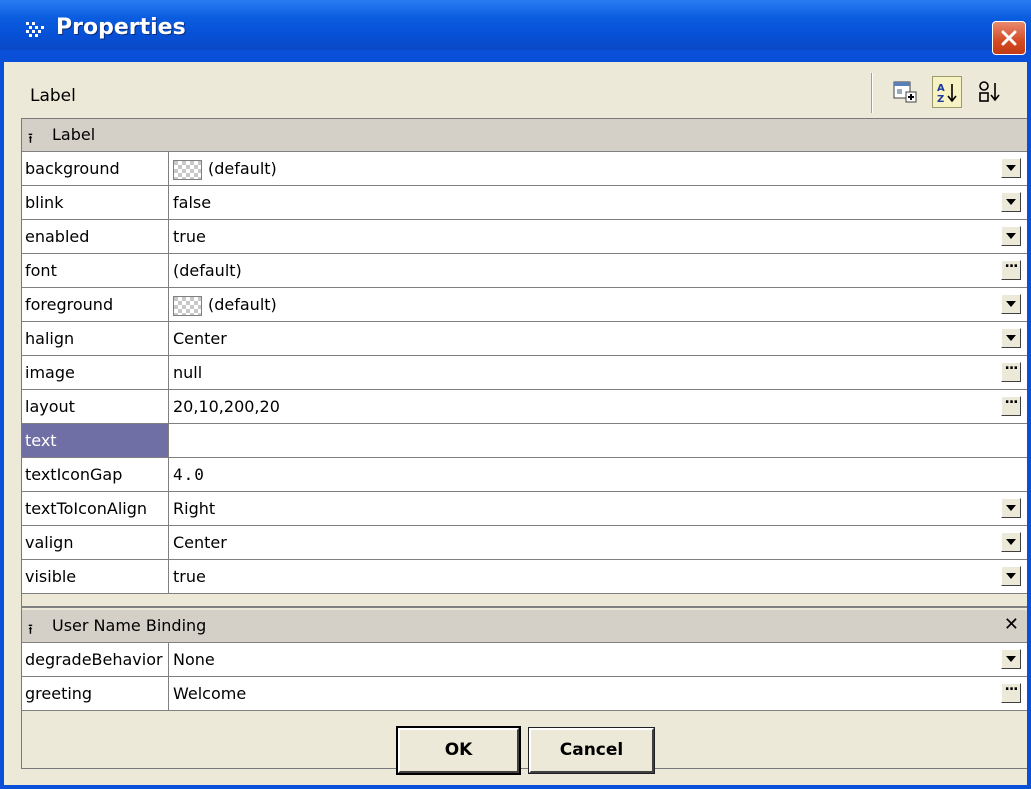 The width and height of the screenshot is (1031, 789). Describe the element at coordinates (95, 440) in the screenshot. I see `property-name-selected: text` at that location.